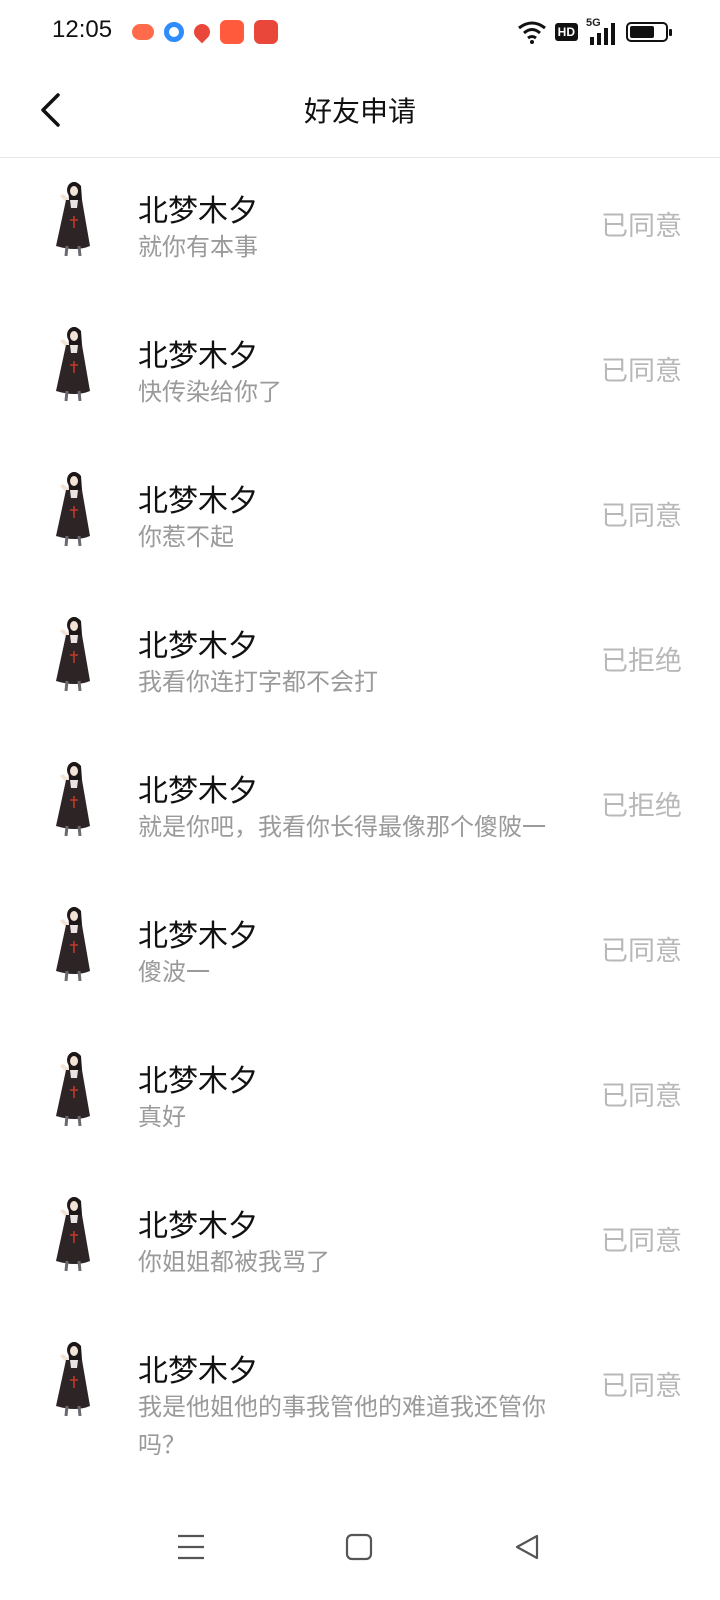 This screenshot has height=1600, width=720. Describe the element at coordinates (210, 392) in the screenshot. I see `request-message: 快传染给你了` at that location.